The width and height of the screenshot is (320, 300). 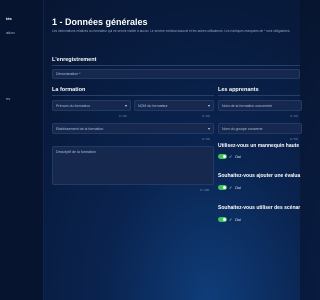 I want to click on name-field-label: Dénomination *, so click(x=68, y=74).